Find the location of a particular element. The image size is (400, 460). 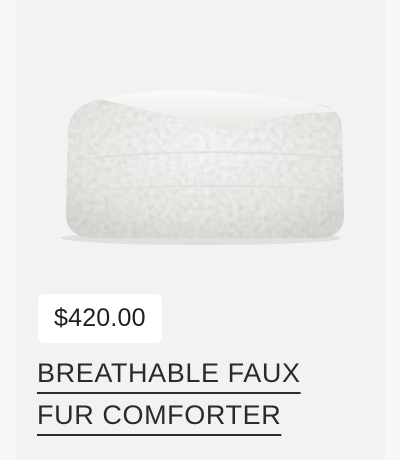

product-title: BREATHABLE FAUX FUR COMFORTER is located at coordinates (187, 394).